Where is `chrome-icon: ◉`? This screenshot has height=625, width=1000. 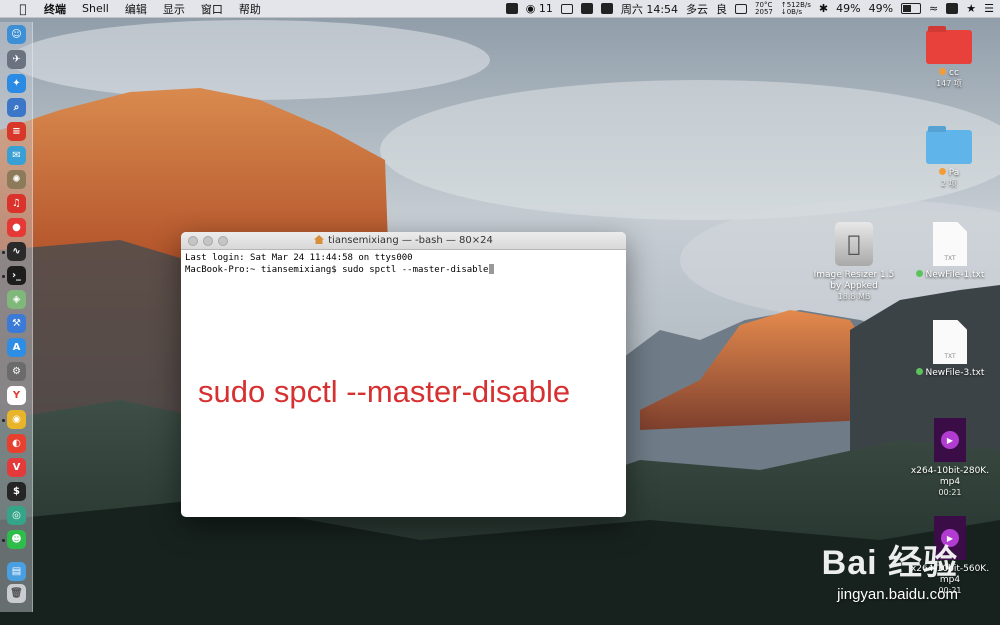
chrome-icon: ◉ is located at coordinates (16, 419).